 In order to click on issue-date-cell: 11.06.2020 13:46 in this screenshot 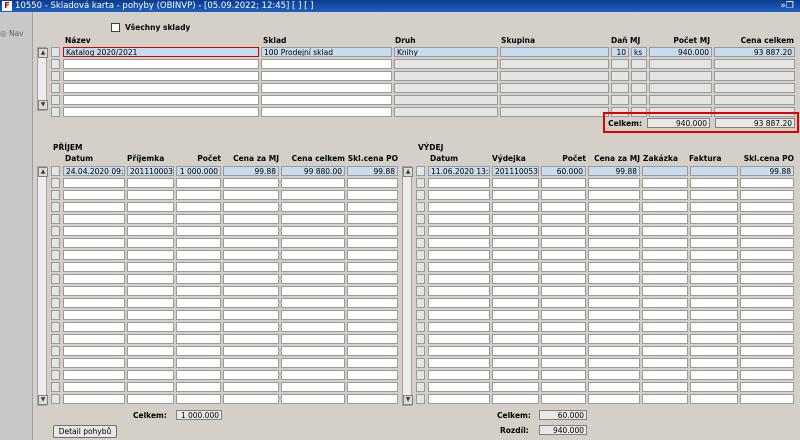, I will do `click(459, 171)`.